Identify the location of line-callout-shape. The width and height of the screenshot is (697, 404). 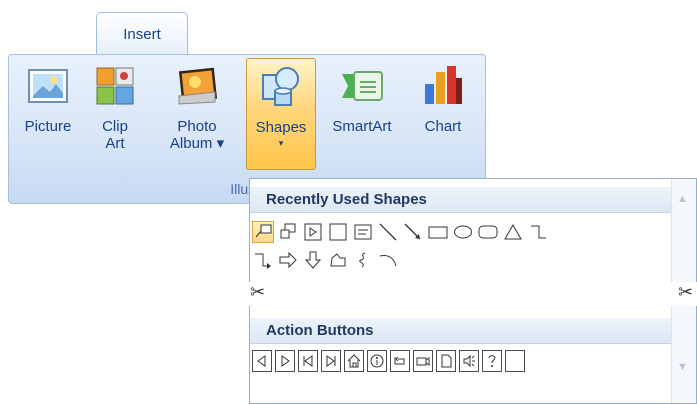
(263, 232).